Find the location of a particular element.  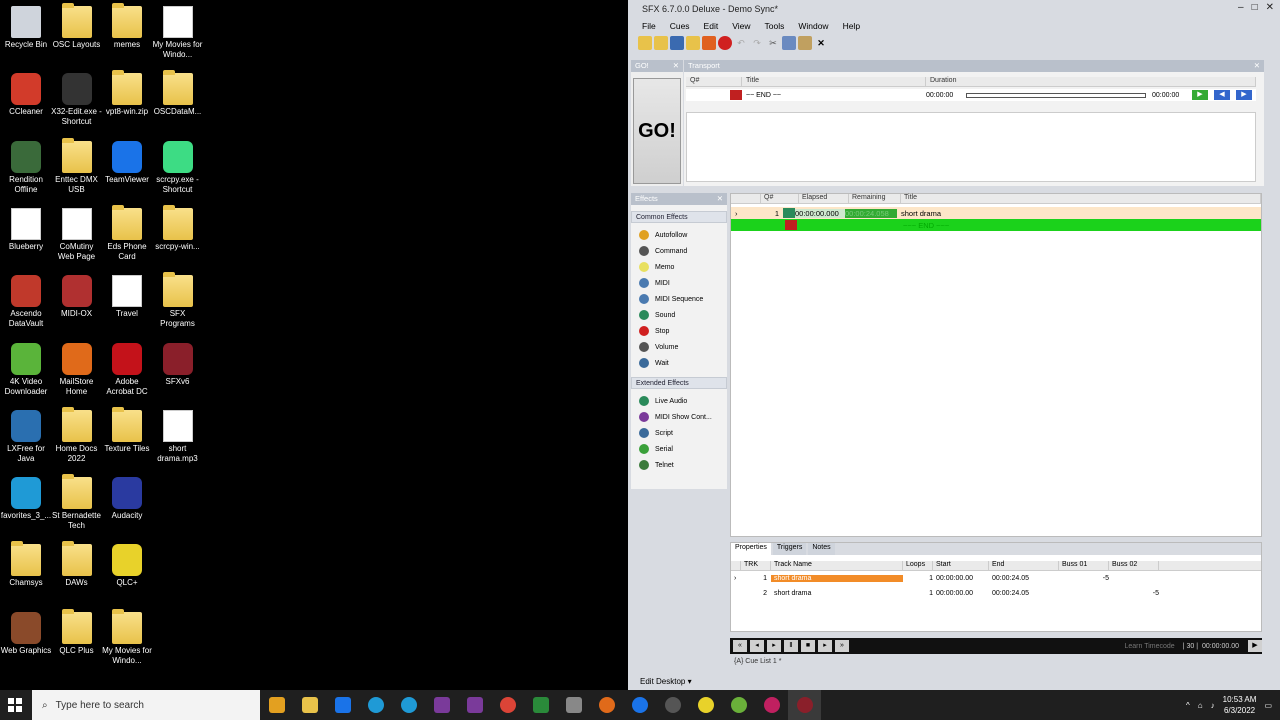

menu-help: Help is located at coordinates (851, 26).